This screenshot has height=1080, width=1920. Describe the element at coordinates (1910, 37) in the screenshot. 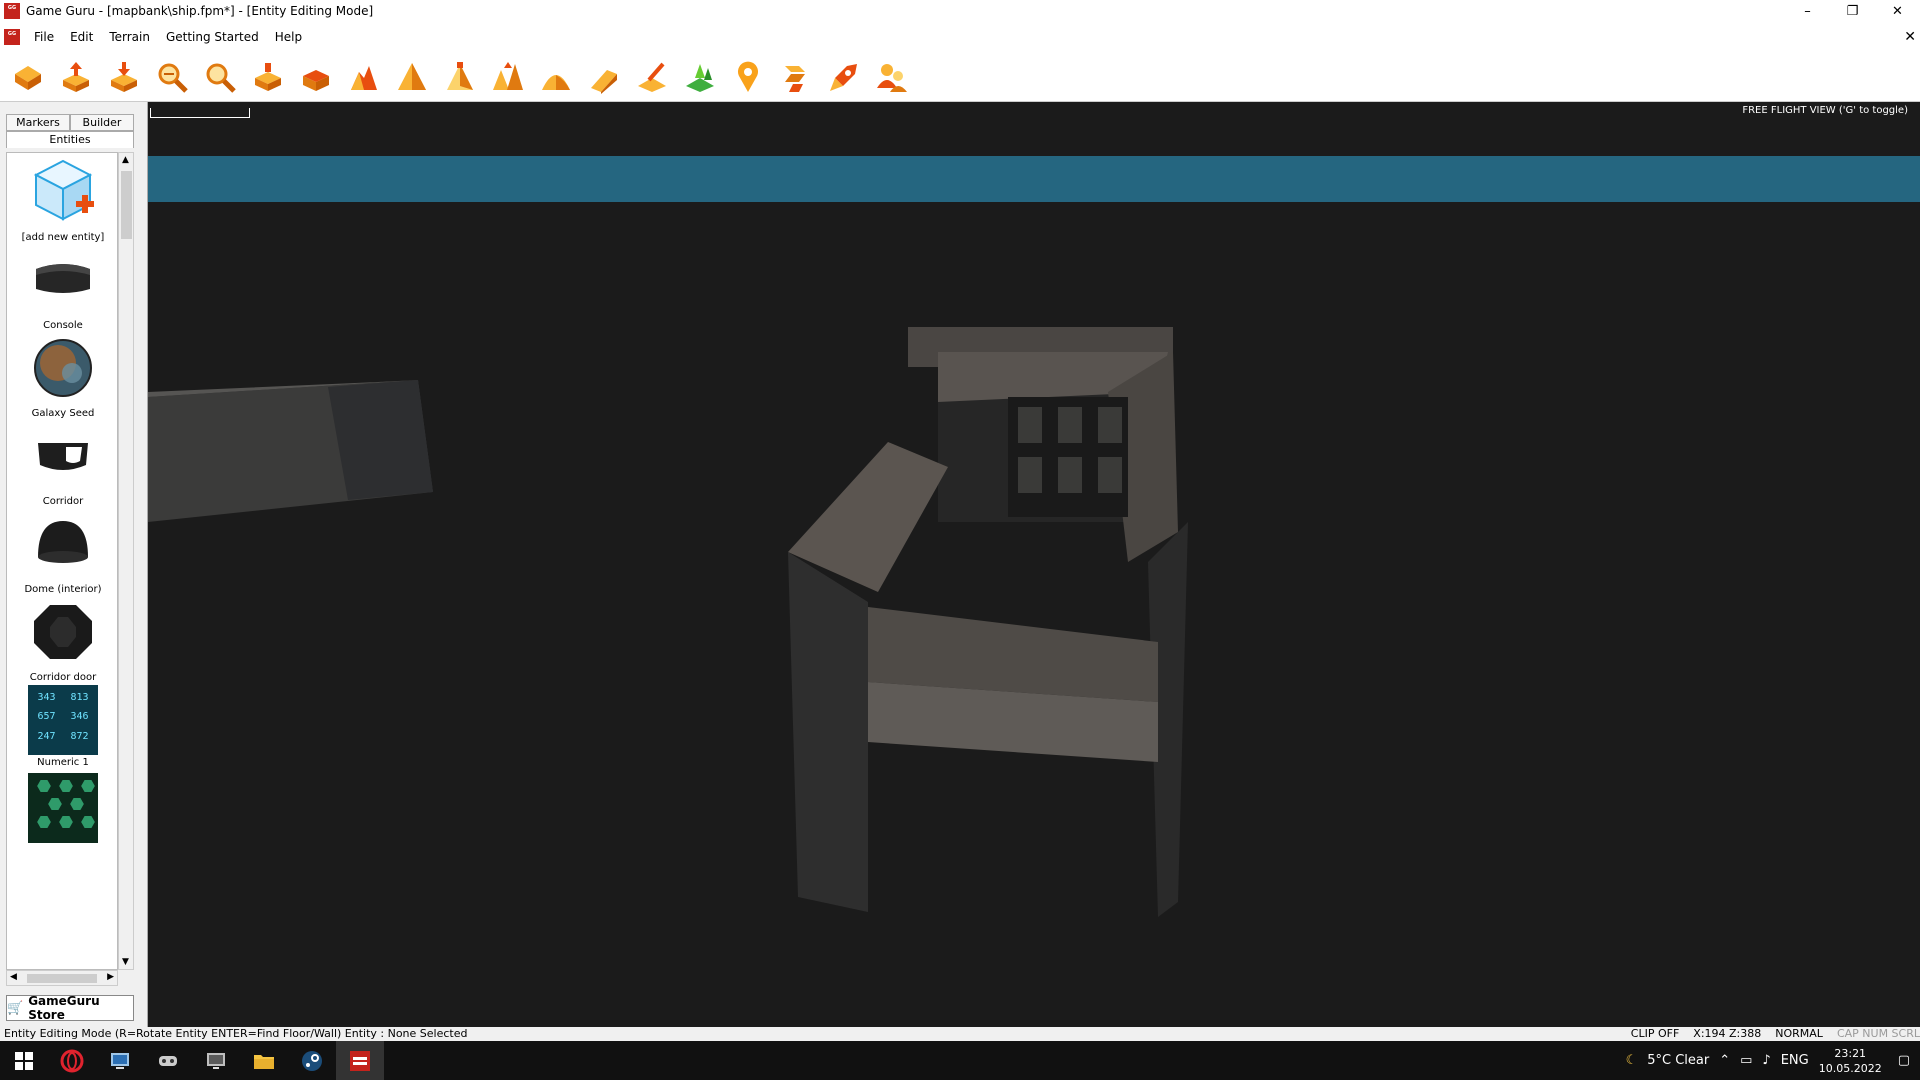

I see `document-close-button: ✕` at that location.